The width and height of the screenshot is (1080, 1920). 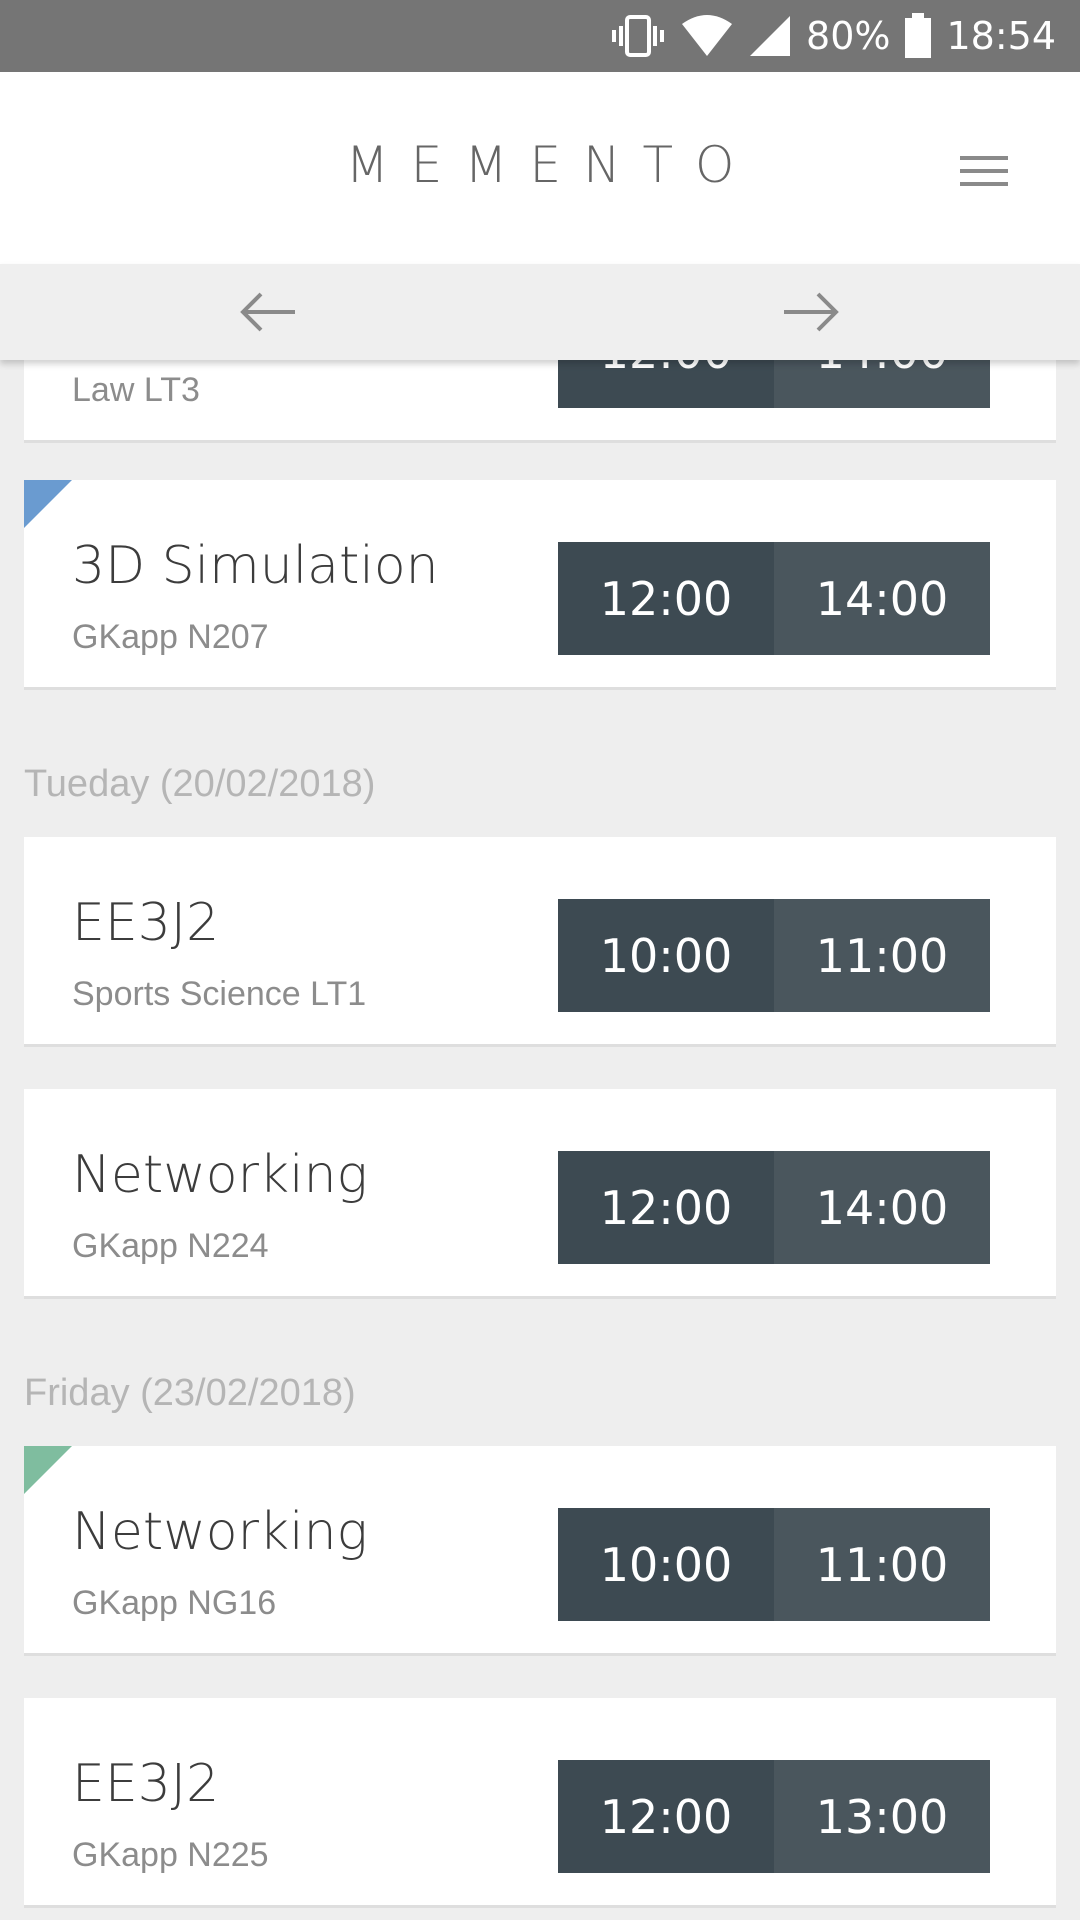 I want to click on event-name: 3D Simulation, so click(x=255, y=566).